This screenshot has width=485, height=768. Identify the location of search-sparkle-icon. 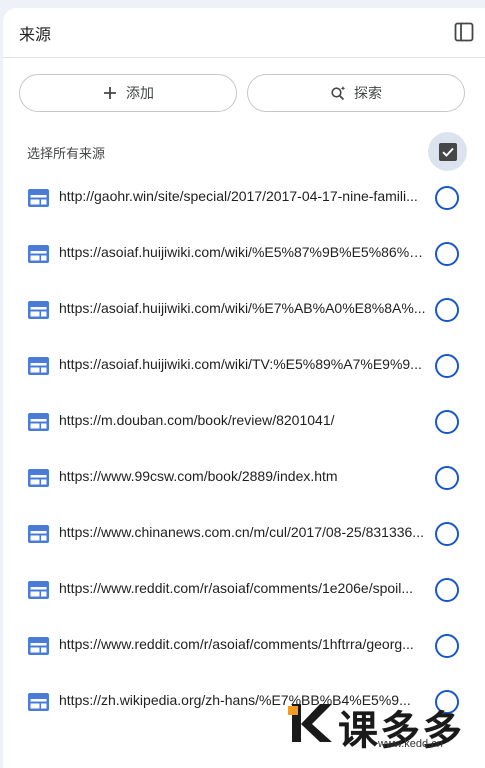
(338, 93).